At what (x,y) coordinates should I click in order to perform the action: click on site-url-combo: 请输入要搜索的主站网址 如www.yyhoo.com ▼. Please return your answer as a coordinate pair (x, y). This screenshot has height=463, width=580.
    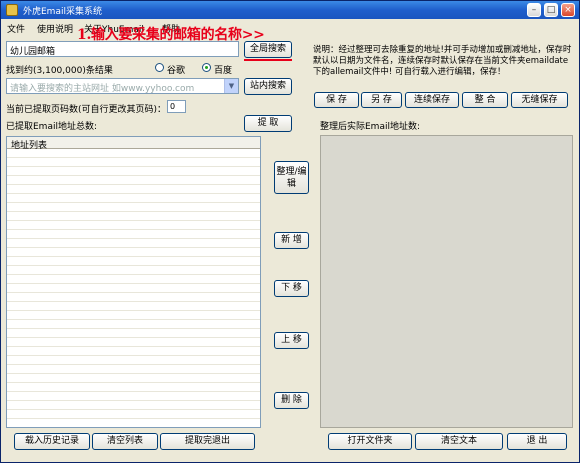
    Looking at the image, I should click on (122, 86).